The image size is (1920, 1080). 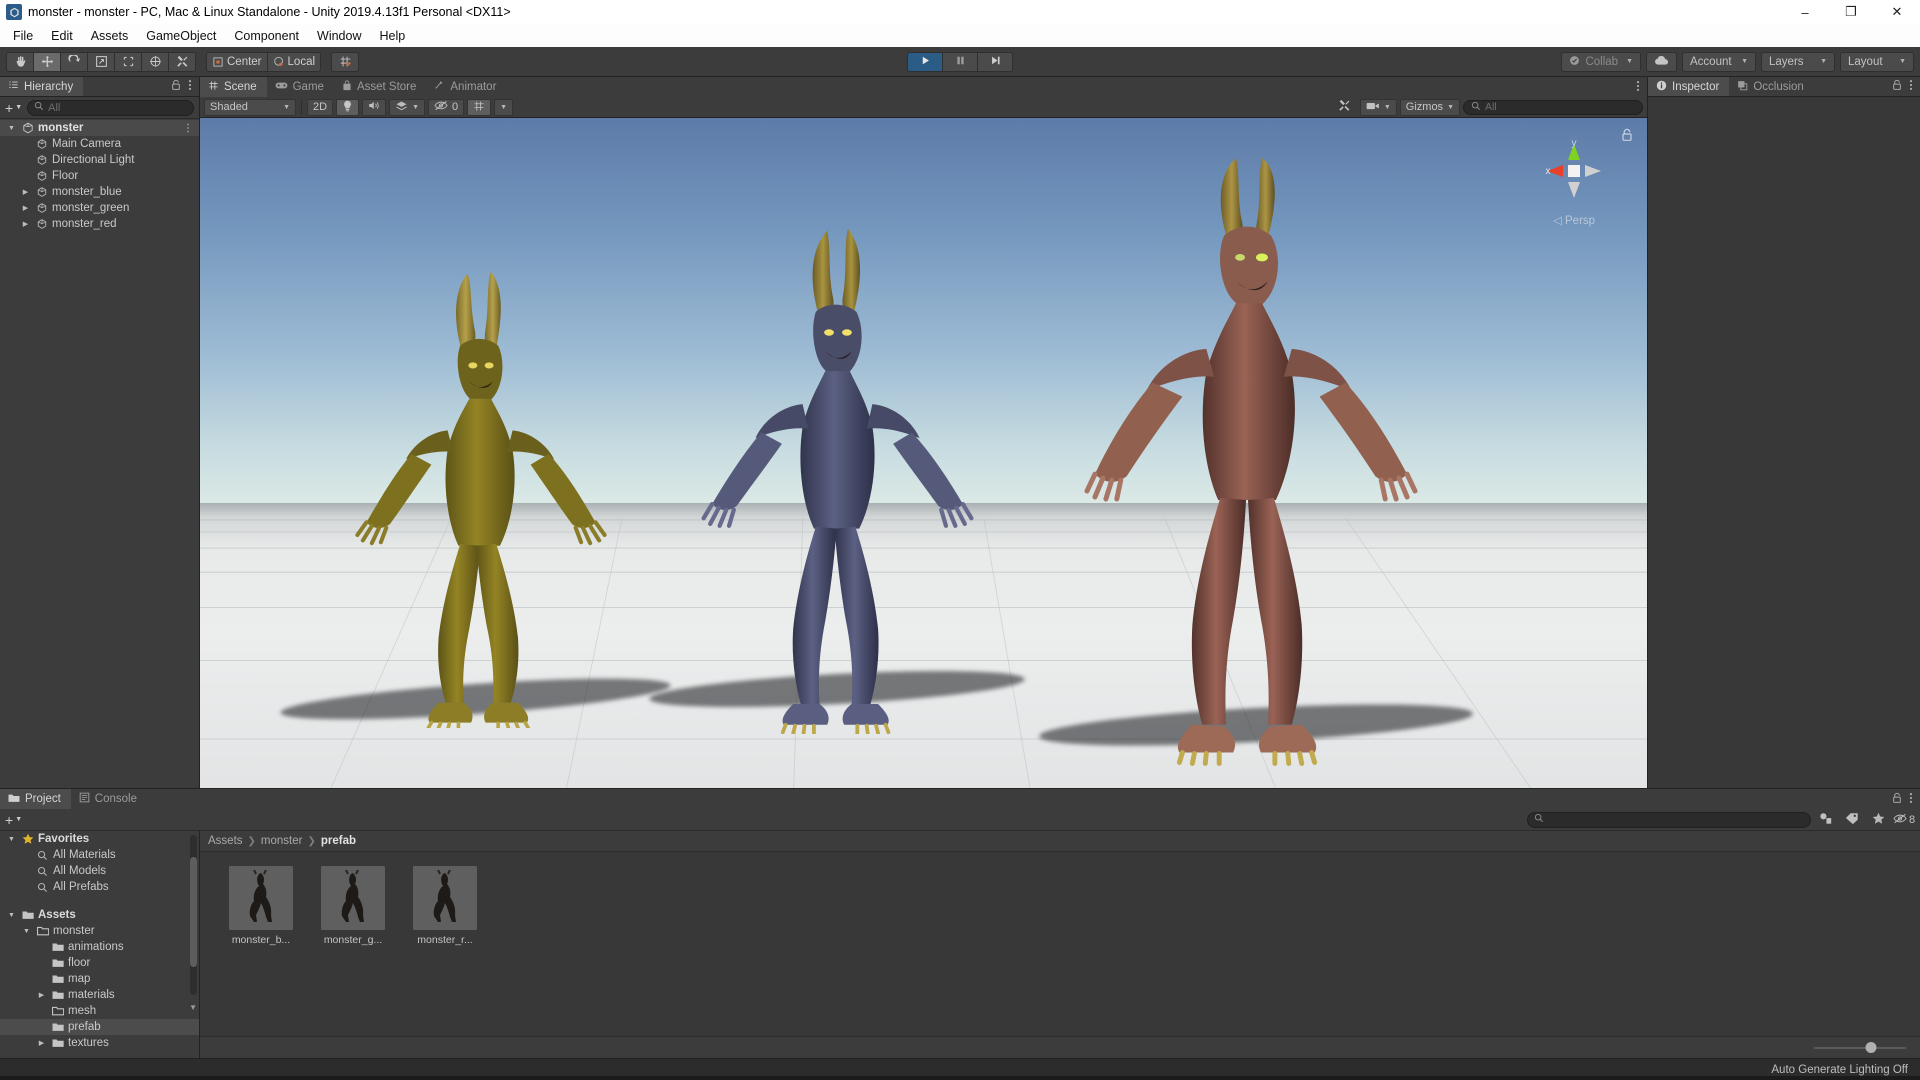 What do you see at coordinates (99, 979) in the screenshot?
I see `project-tree-item-map: map` at bounding box center [99, 979].